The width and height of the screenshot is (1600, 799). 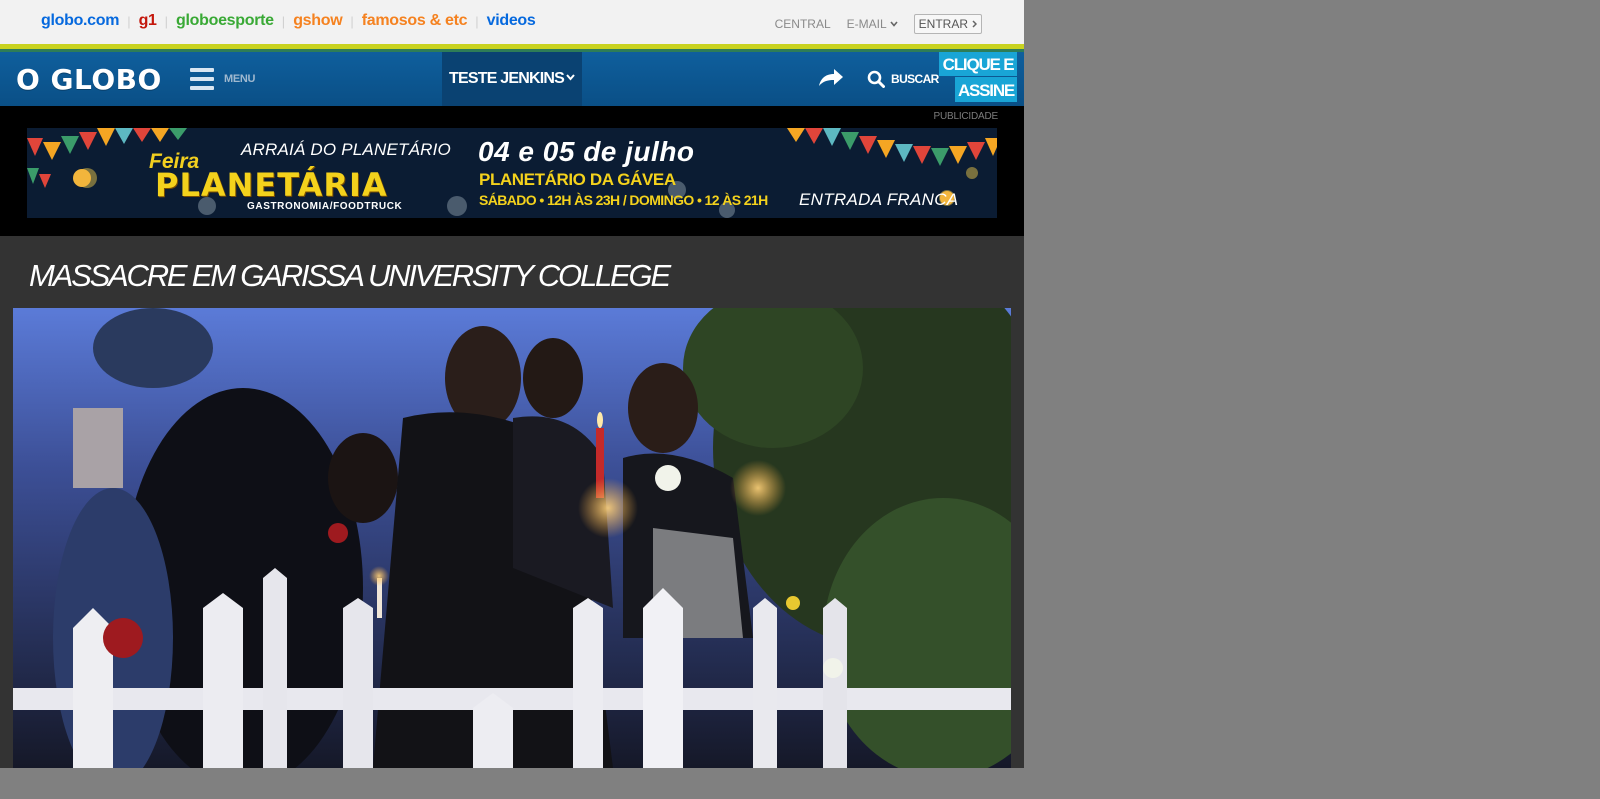 I want to click on email-link: E-MAIL, so click(x=872, y=24).